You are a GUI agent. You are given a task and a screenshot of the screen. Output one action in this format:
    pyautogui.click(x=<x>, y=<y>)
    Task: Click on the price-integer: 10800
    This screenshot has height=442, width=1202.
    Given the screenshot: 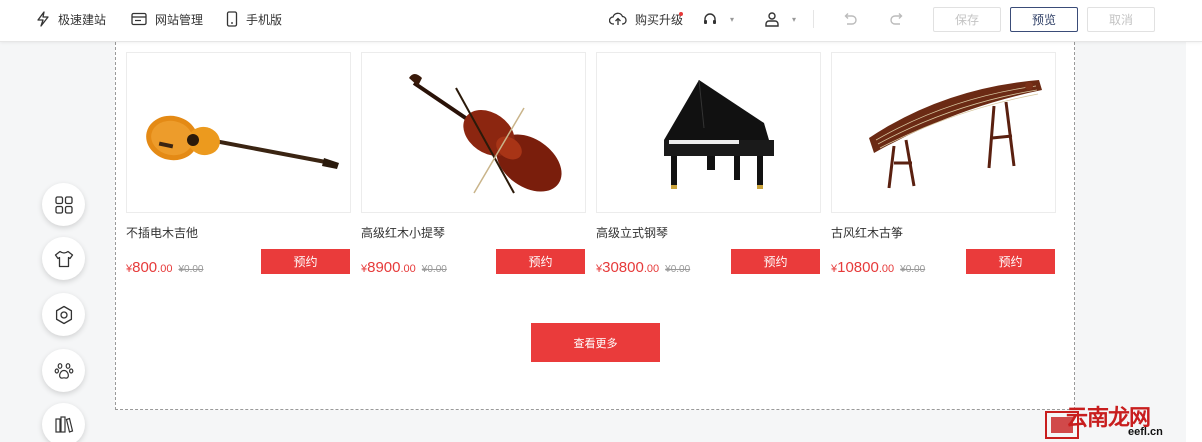 What is the action you would take?
    pyautogui.click(x=858, y=267)
    